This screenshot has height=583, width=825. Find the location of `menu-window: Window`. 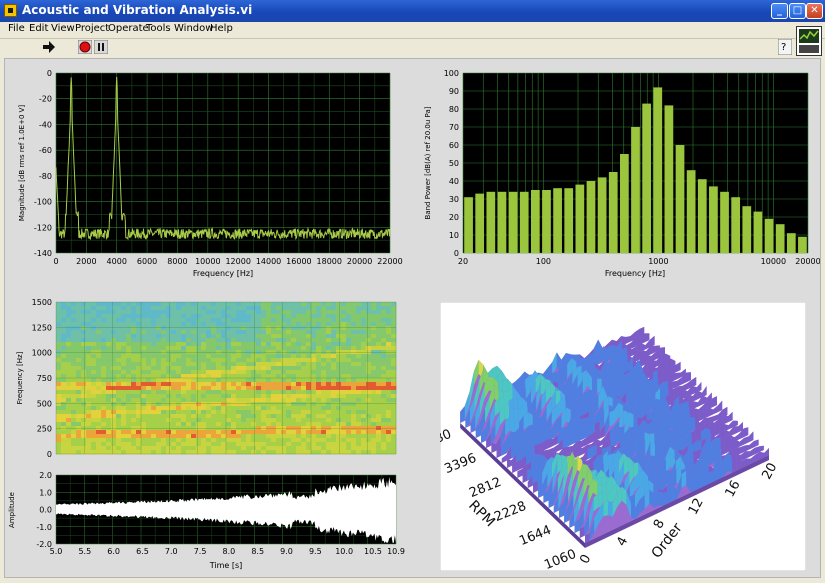

menu-window: Window is located at coordinates (193, 28).